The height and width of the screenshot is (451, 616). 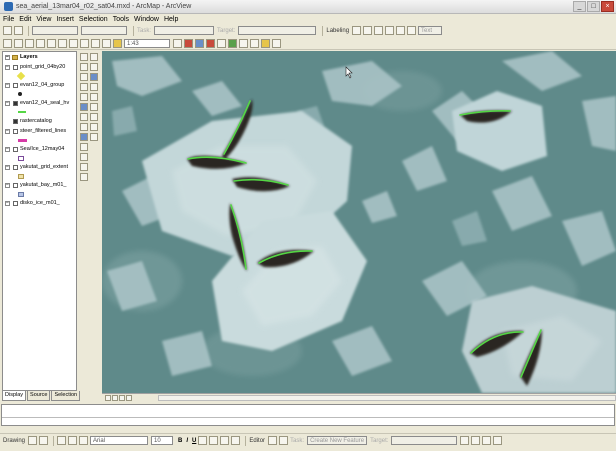 What do you see at coordinates (276, 43) in the screenshot?
I see `help-icon` at bounding box center [276, 43].